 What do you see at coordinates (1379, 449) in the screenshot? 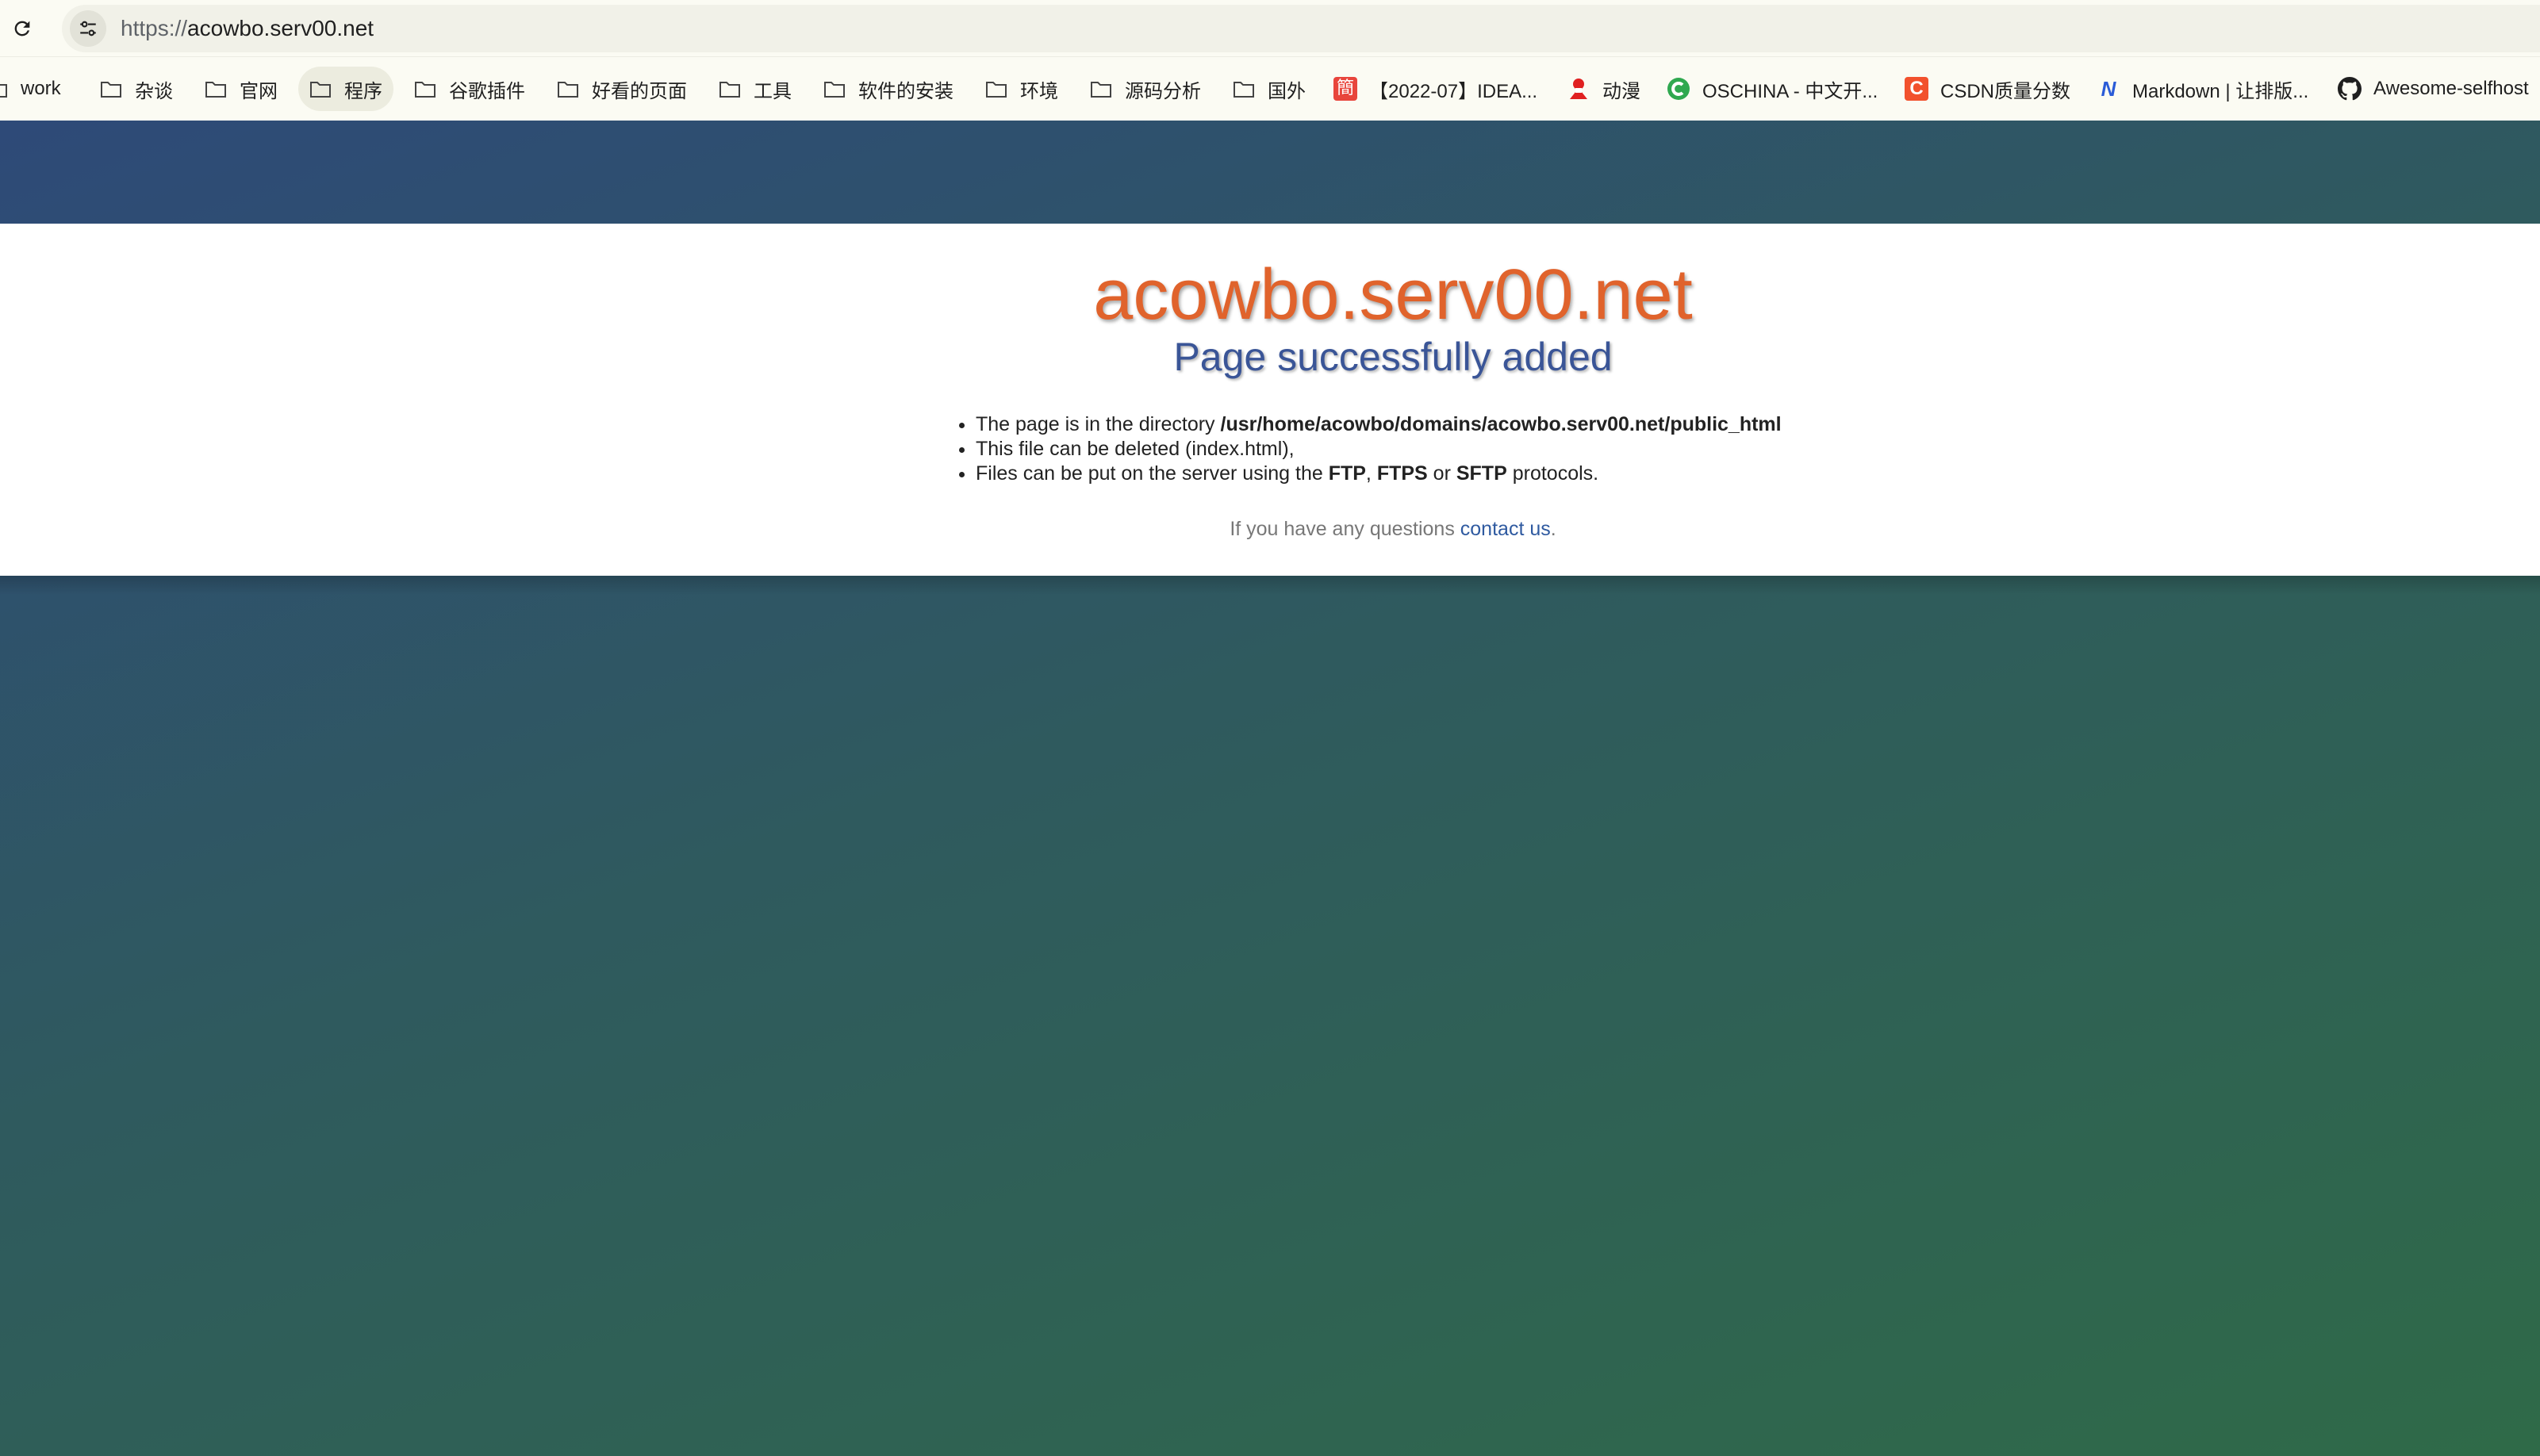
I see `info-item-delete: This file can be deleted (index.html),` at bounding box center [1379, 449].